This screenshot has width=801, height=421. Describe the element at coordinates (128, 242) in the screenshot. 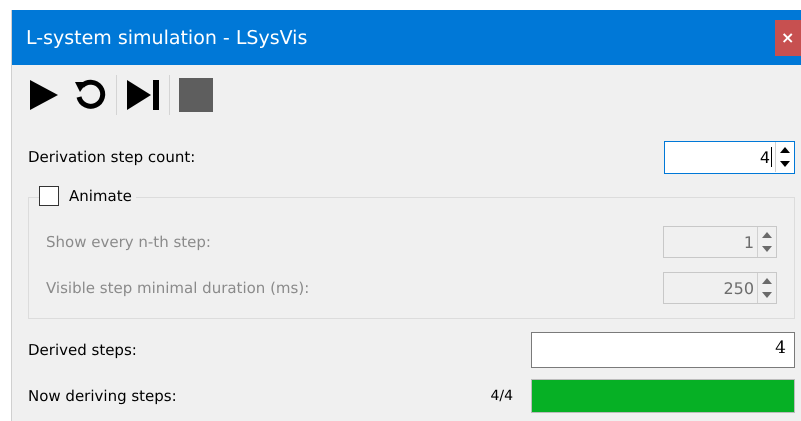

I see `field-label: Show every n-th step:` at that location.